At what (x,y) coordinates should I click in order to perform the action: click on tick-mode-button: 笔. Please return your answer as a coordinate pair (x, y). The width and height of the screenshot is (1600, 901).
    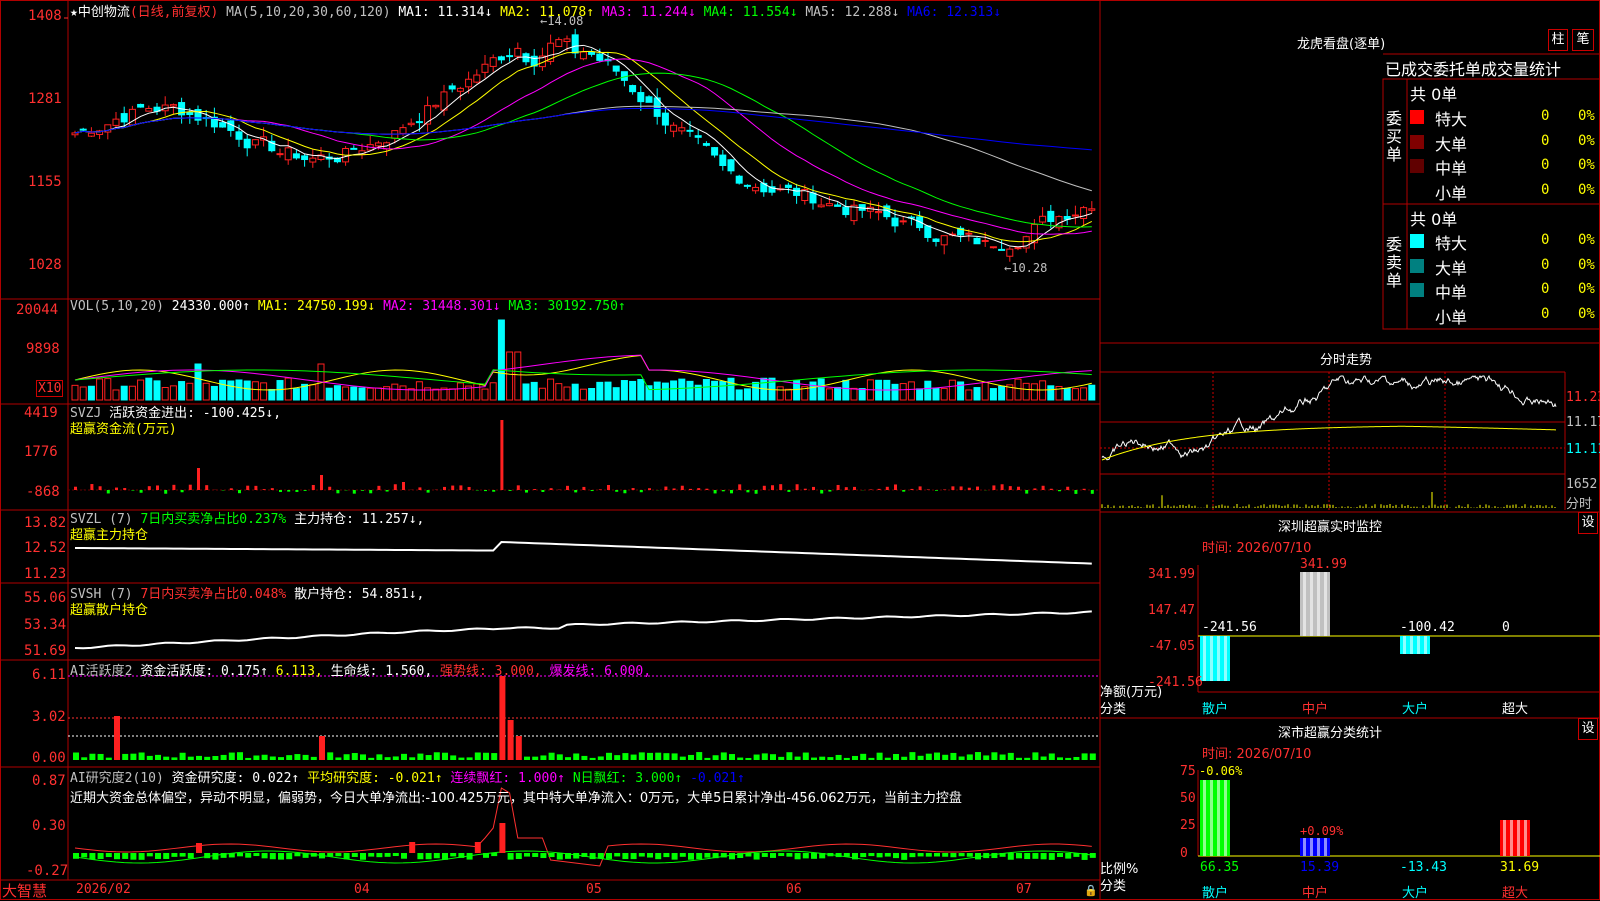
    Looking at the image, I should click on (1583, 40).